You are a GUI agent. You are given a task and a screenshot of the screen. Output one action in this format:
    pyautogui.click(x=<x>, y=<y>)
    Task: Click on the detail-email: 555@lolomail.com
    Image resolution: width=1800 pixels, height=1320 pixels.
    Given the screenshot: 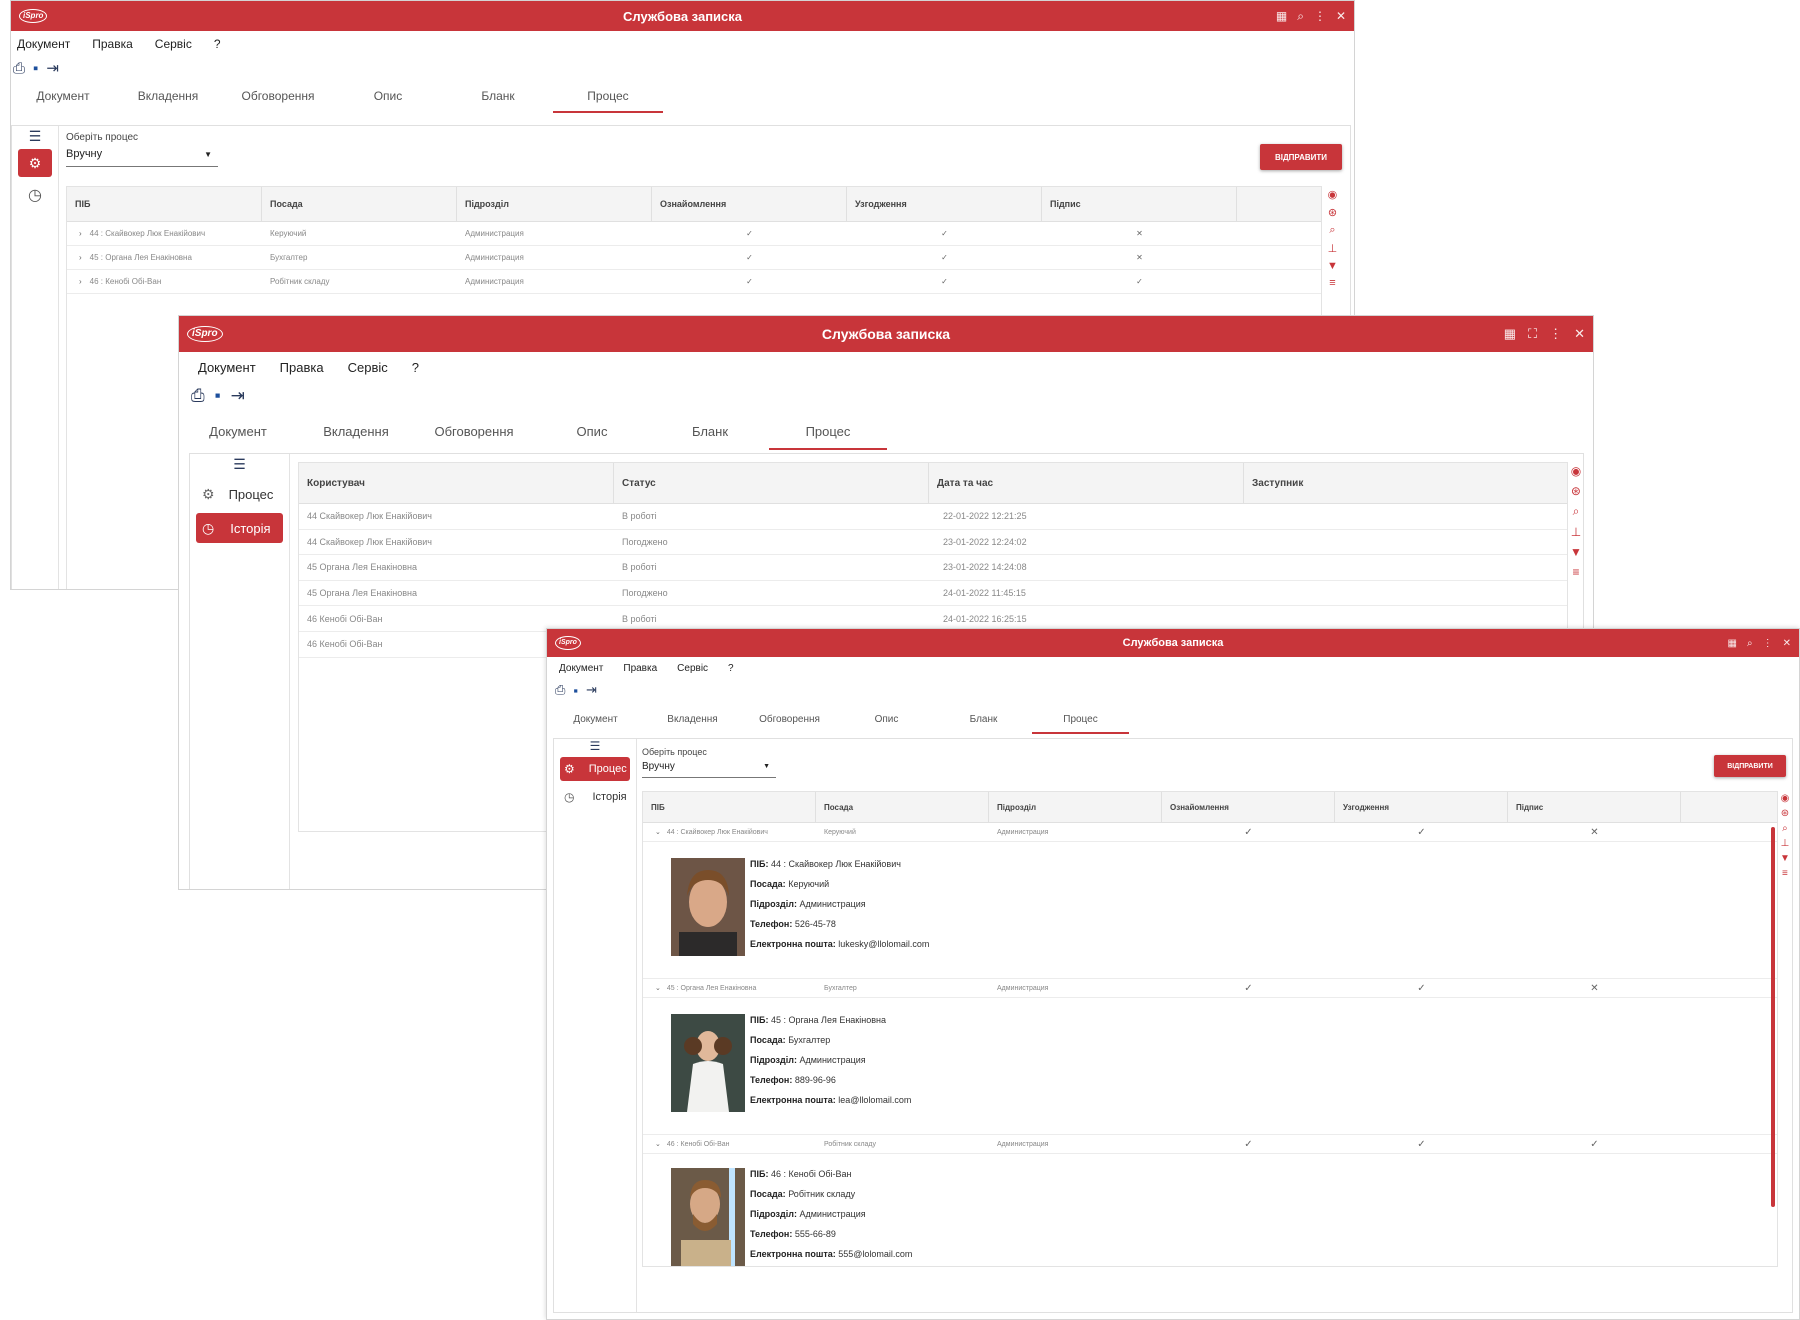 What is the action you would take?
    pyautogui.click(x=875, y=1254)
    